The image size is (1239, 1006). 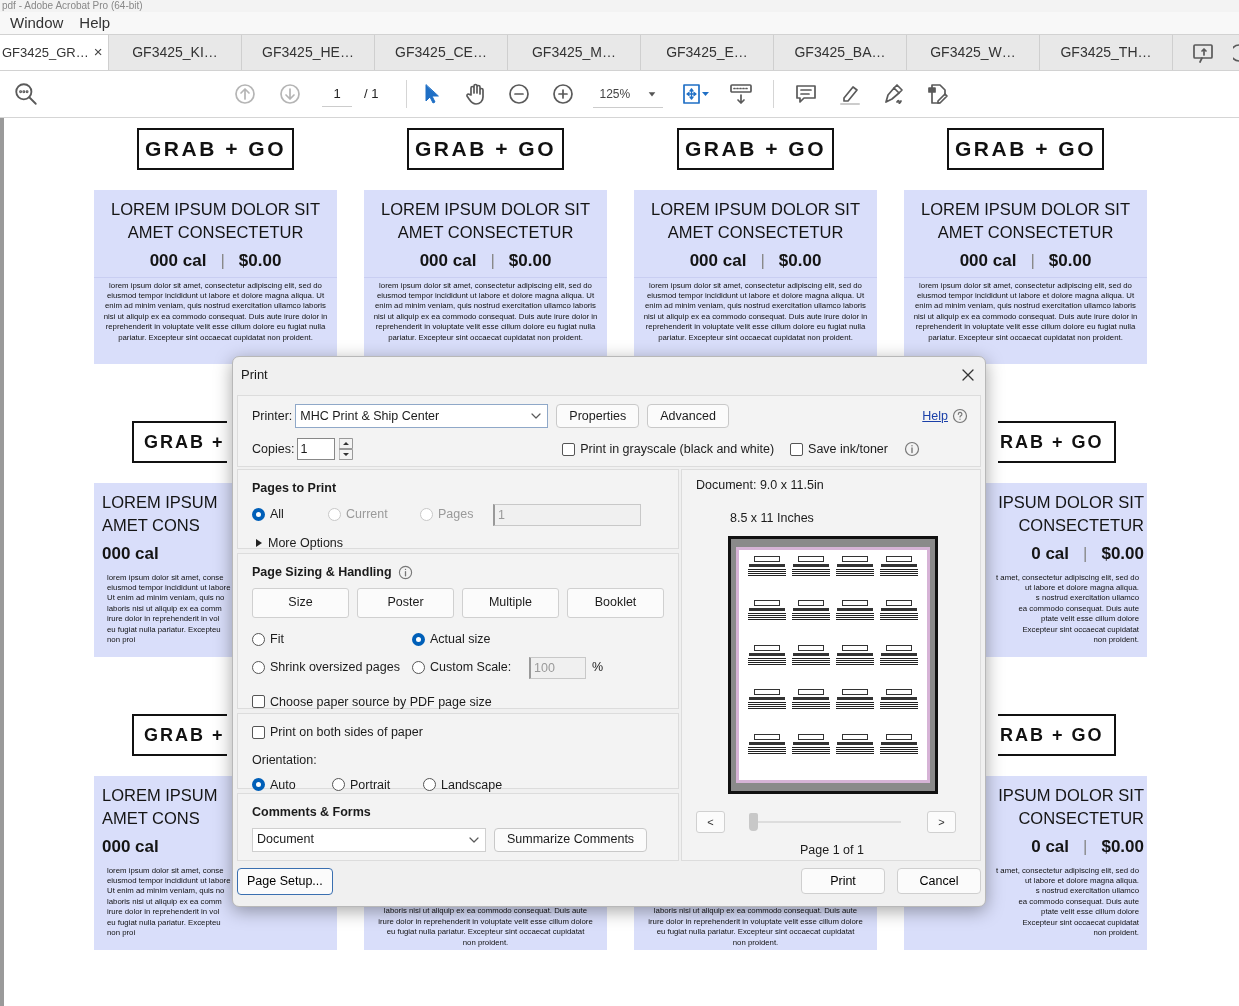 I want to click on fit-page-icon, so click(x=696, y=94).